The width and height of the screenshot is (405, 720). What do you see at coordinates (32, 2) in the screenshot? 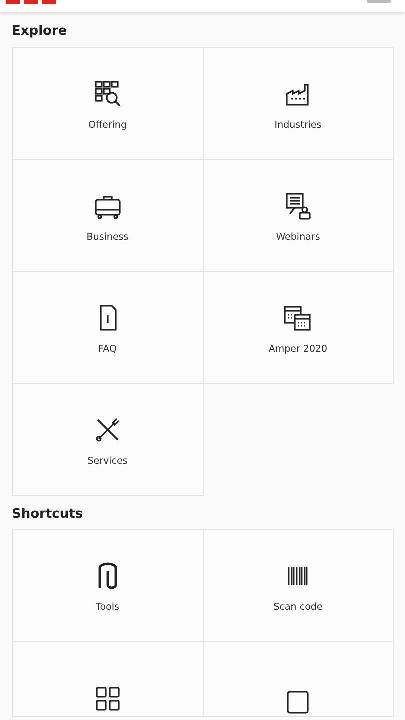
I see `logo-icon` at bounding box center [32, 2].